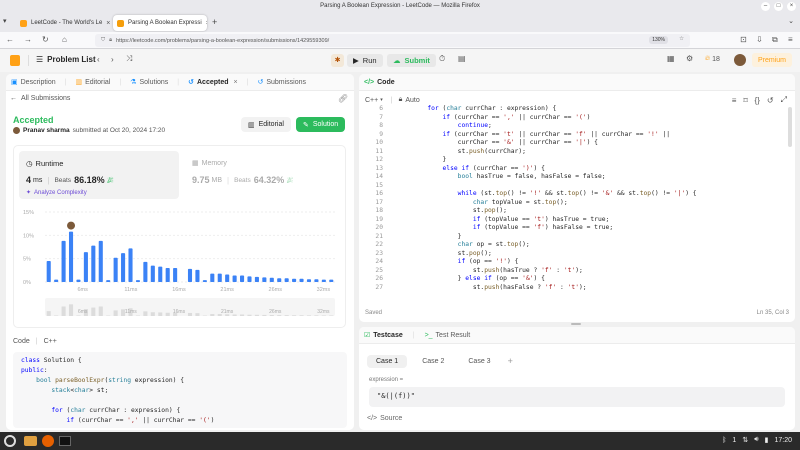  I want to click on minimize-icon: –, so click(765, 6).